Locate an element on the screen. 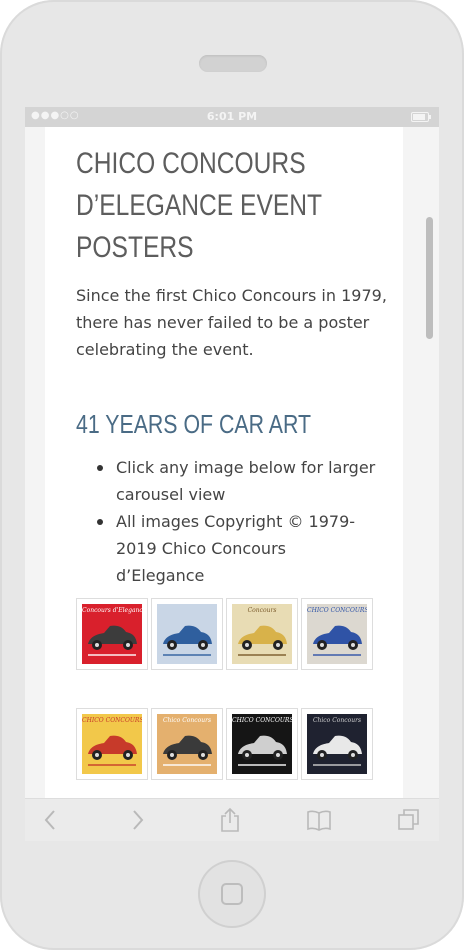 The image size is (464, 950). forward-icon is located at coordinates (138, 820).